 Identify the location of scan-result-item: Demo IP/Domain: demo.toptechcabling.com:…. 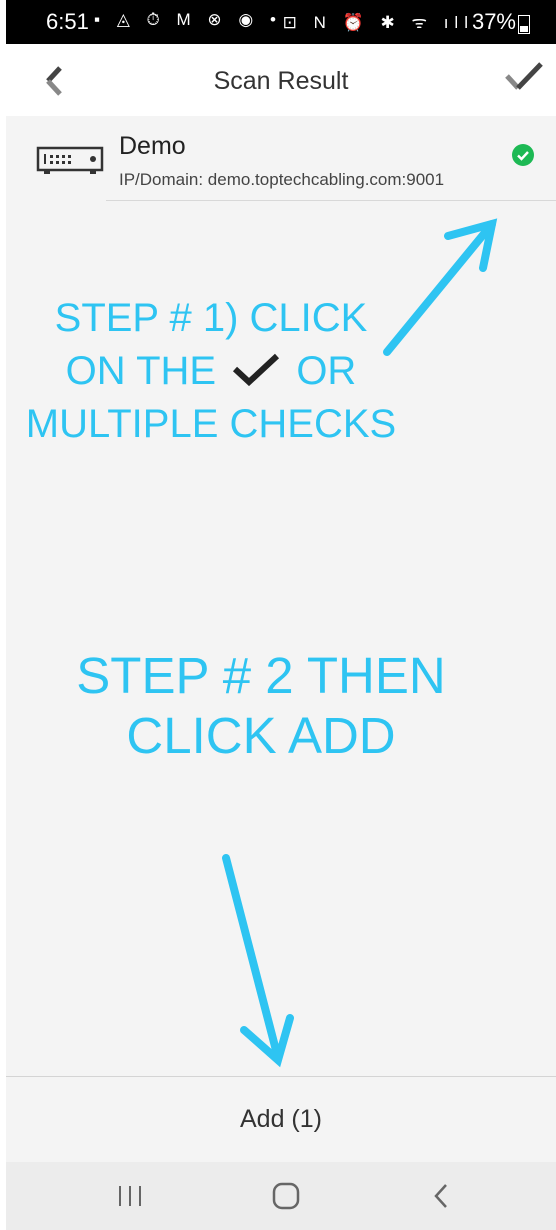
(281, 159).